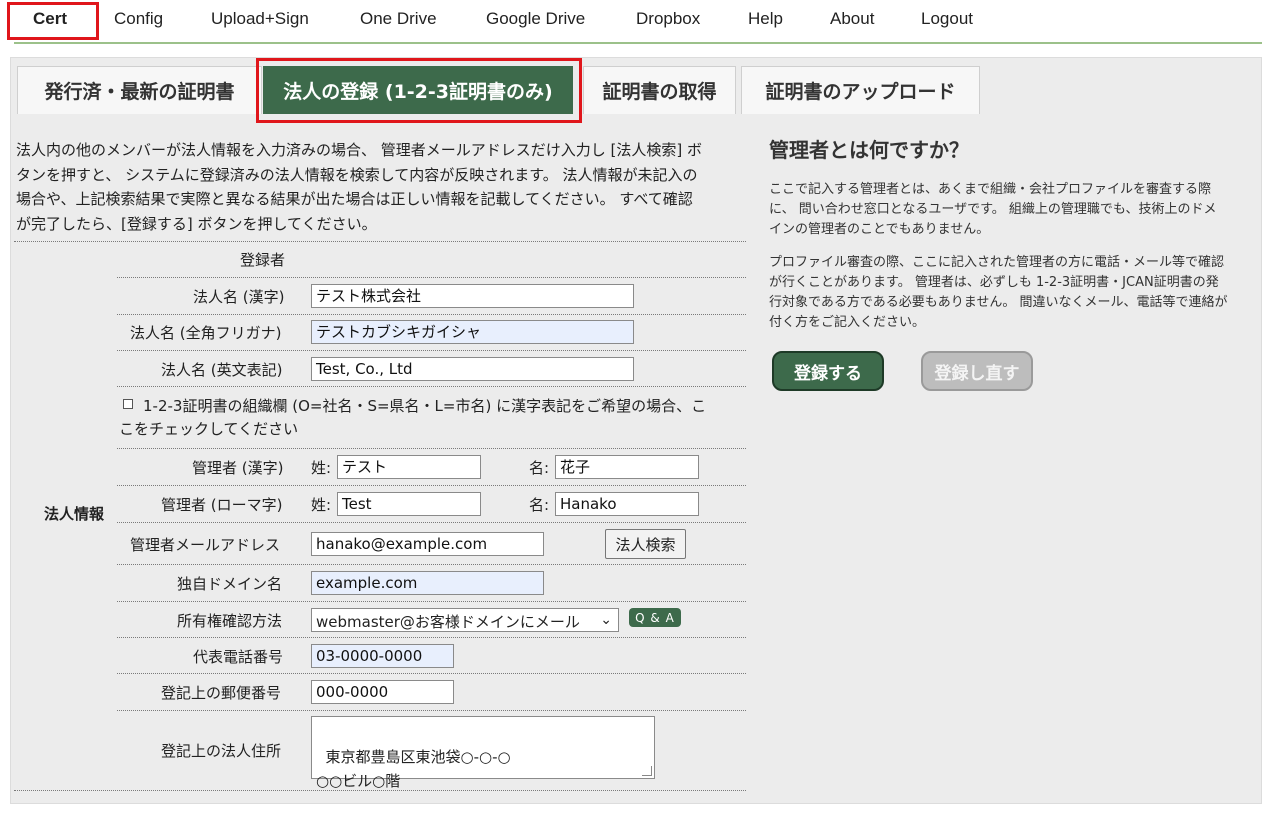  What do you see at coordinates (645, 544) in the screenshot?
I see `corporate-search-button: 法人検索` at bounding box center [645, 544].